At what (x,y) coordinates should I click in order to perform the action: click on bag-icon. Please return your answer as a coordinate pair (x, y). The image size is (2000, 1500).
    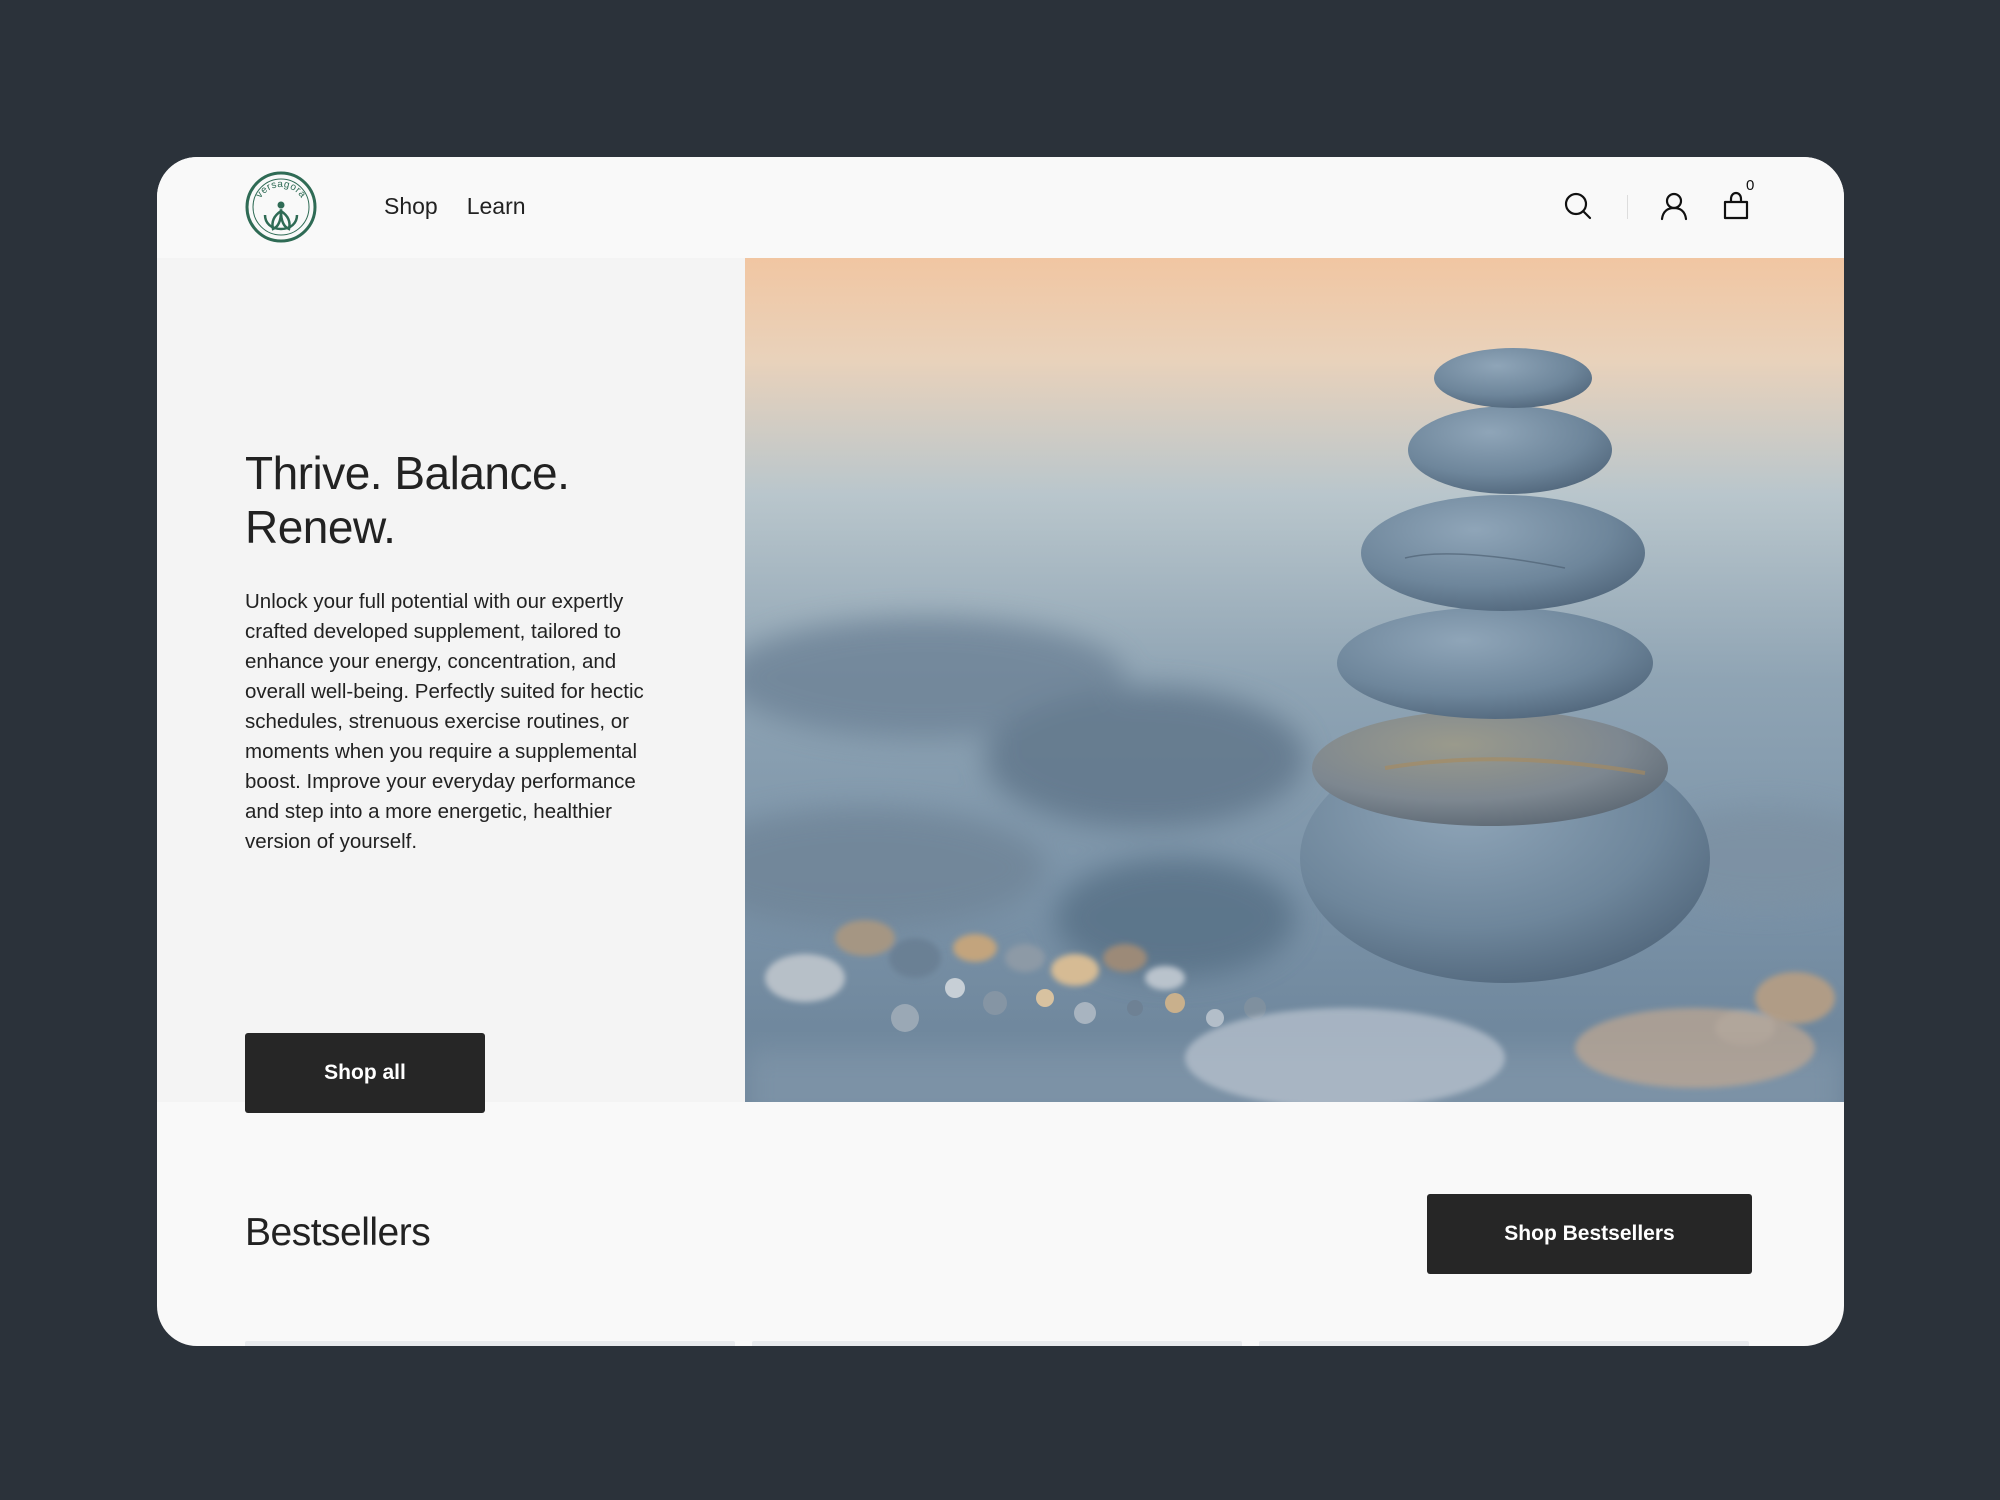
    Looking at the image, I should click on (1736, 205).